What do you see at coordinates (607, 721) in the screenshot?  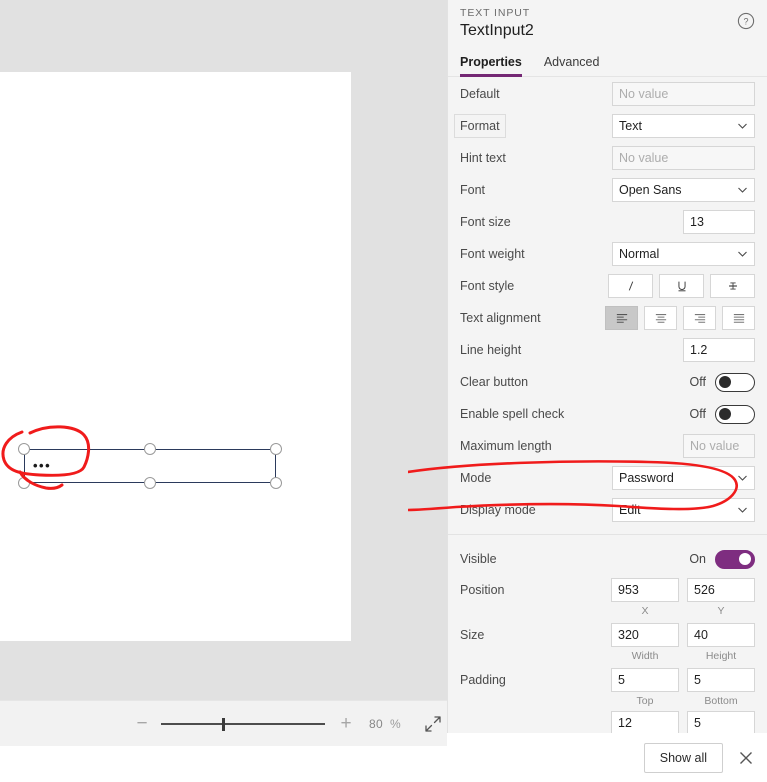 I see `property-row-padding-left-right: 12 5` at bounding box center [607, 721].